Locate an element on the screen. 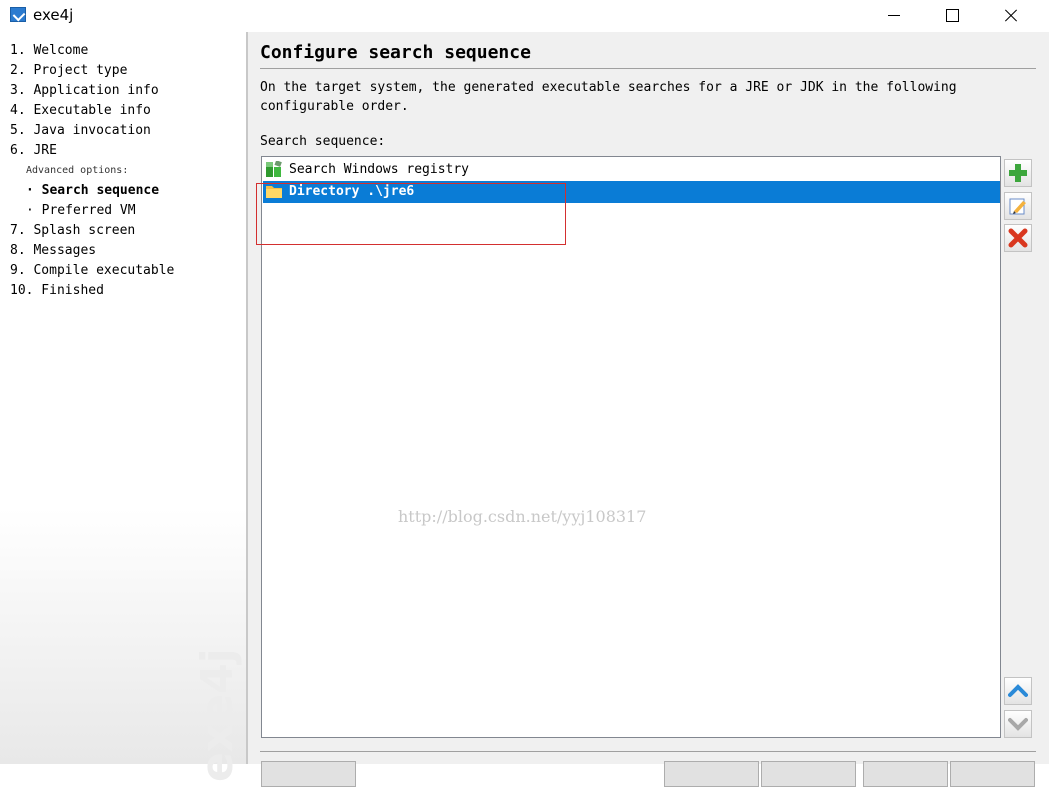 The height and width of the screenshot is (787, 1049). edit-button is located at coordinates (1018, 206).